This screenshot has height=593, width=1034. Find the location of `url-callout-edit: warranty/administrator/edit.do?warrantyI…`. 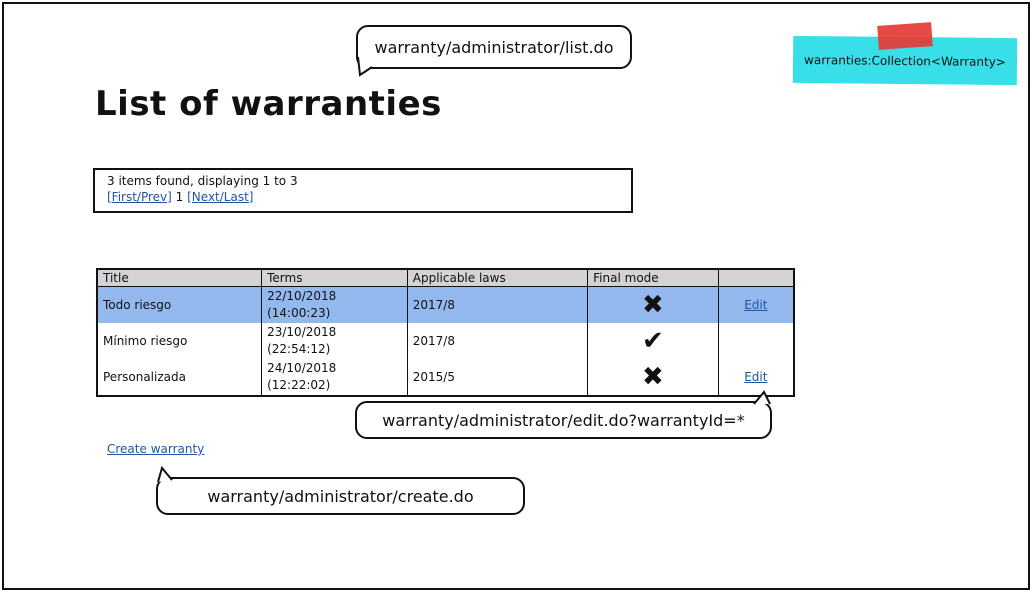

url-callout-edit: warranty/administrator/edit.do?warrantyI… is located at coordinates (563, 420).